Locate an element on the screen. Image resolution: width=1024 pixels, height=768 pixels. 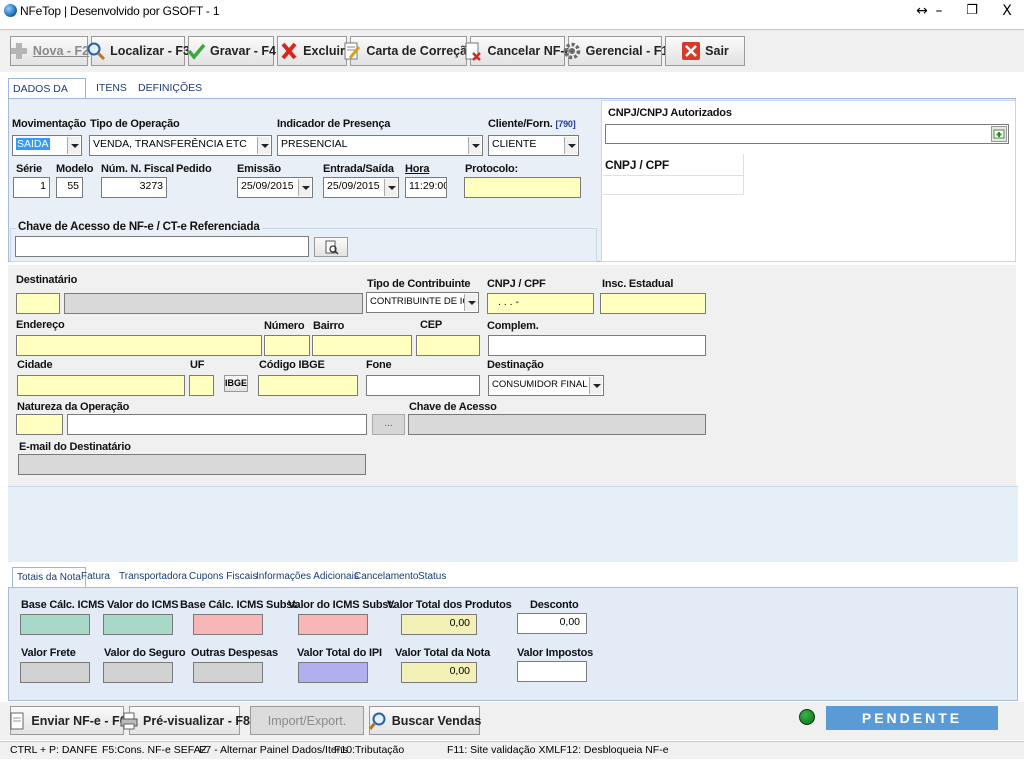
tipo-contrib-select: CONTRIBUINTE DE ICMS is located at coordinates (422, 302).